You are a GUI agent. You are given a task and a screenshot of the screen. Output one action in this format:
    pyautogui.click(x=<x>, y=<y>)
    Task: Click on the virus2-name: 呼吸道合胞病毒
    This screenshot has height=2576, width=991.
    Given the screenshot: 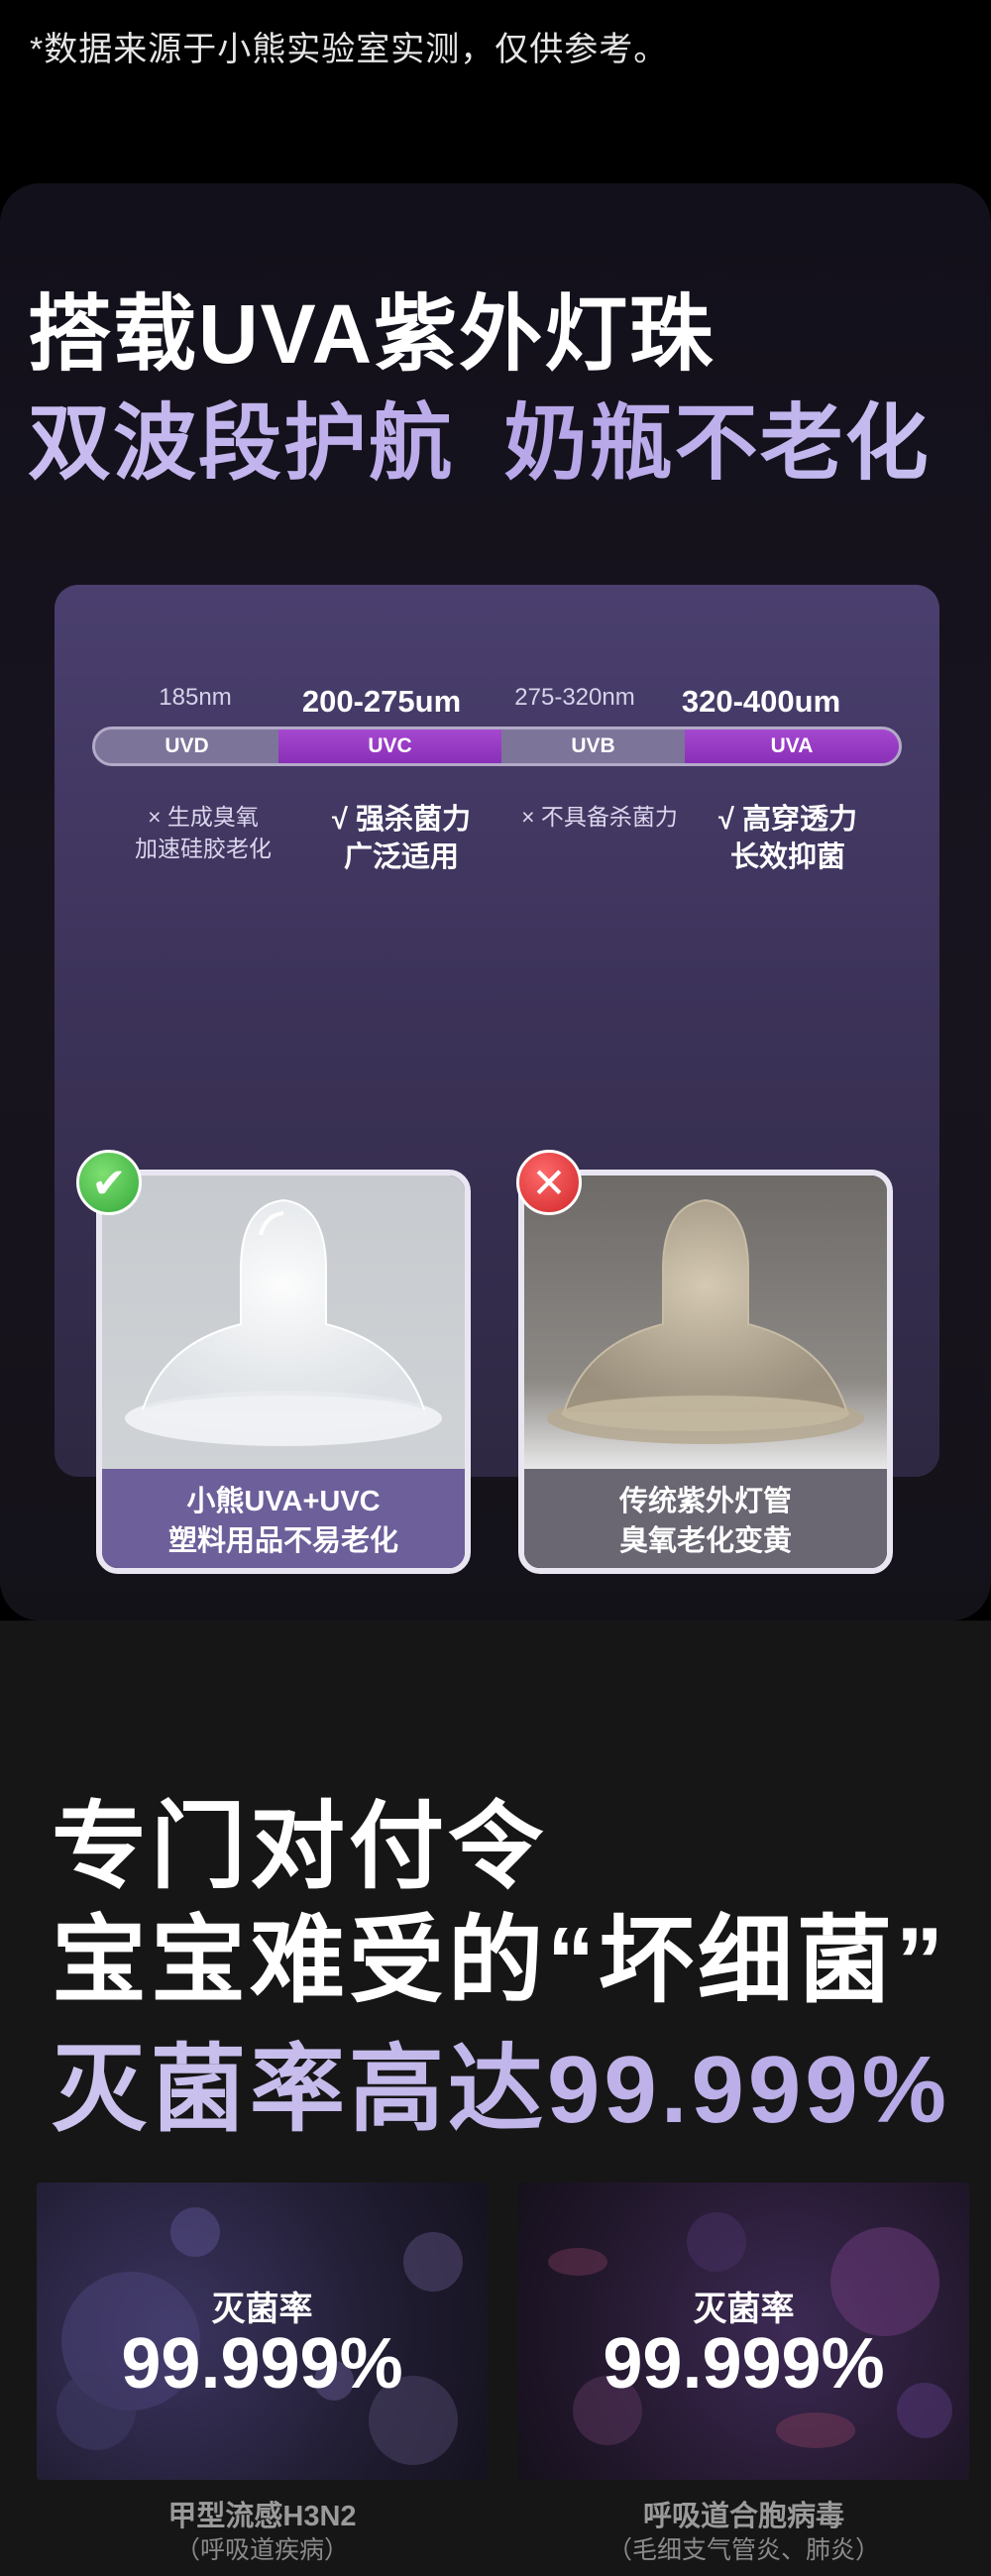 What is the action you would take?
    pyautogui.click(x=743, y=2516)
    